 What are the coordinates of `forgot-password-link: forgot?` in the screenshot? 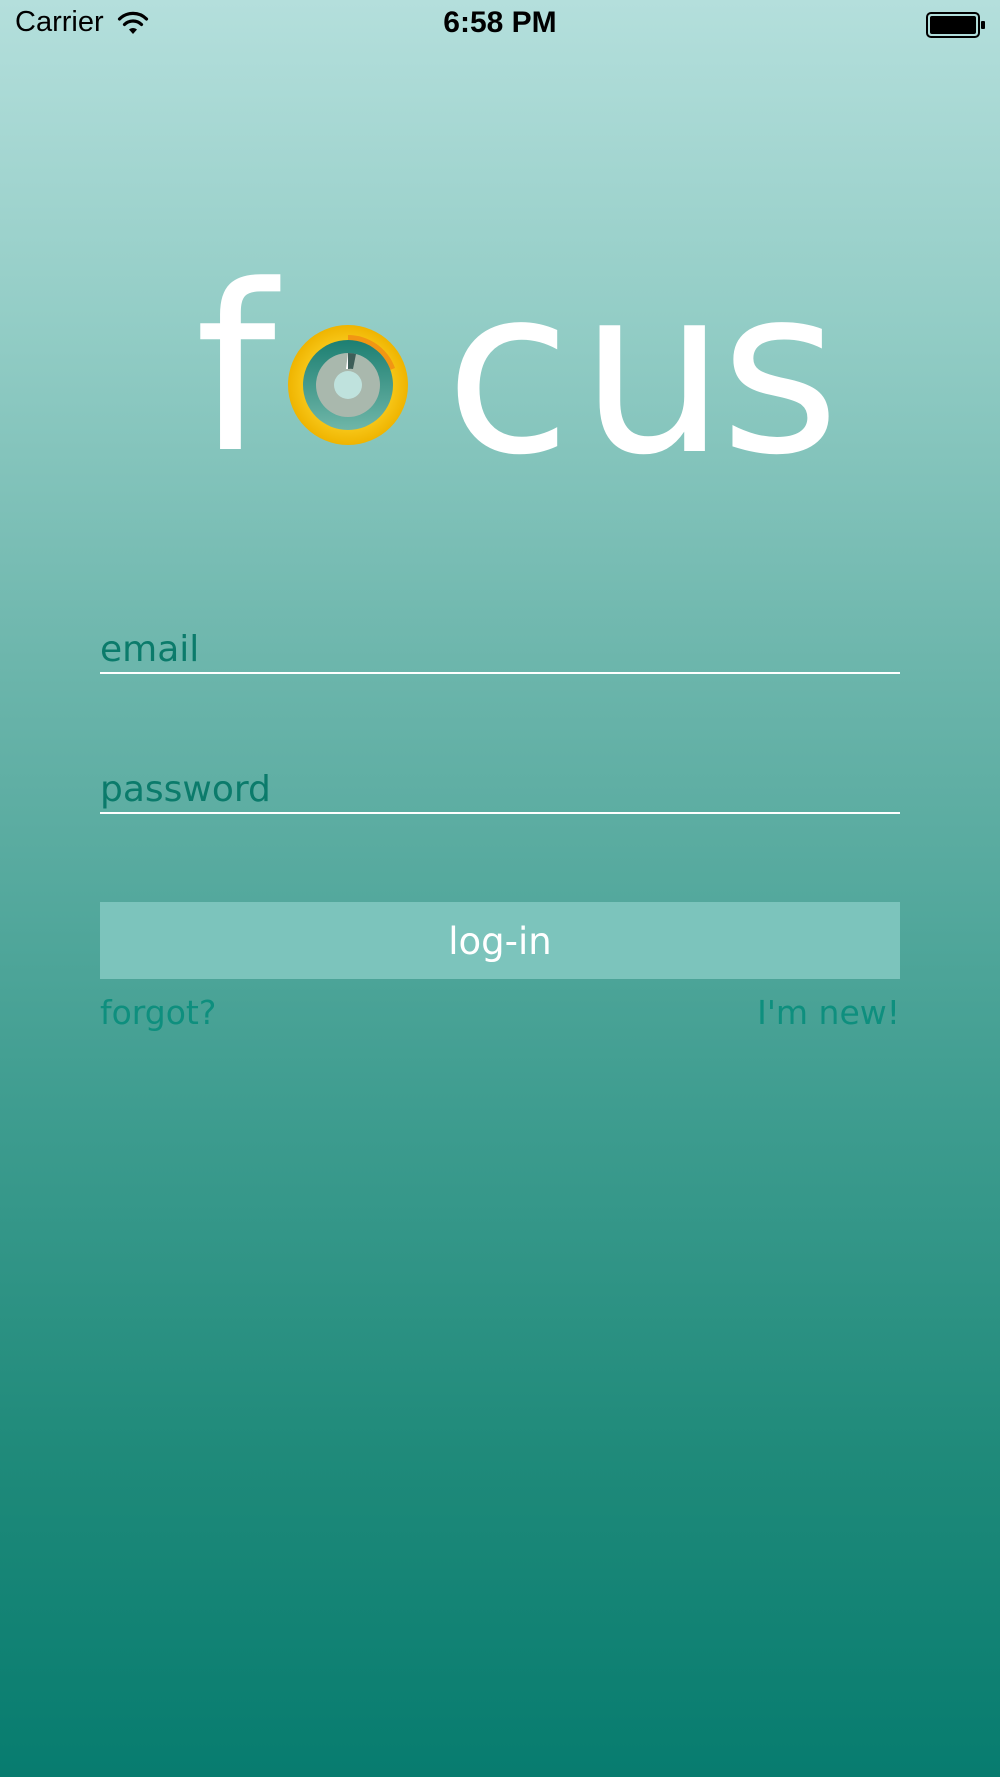 It's located at (158, 1012).